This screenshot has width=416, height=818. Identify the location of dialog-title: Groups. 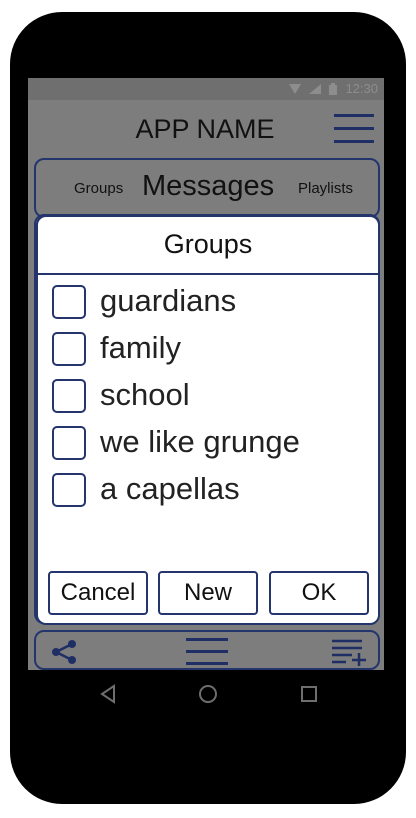
(208, 244).